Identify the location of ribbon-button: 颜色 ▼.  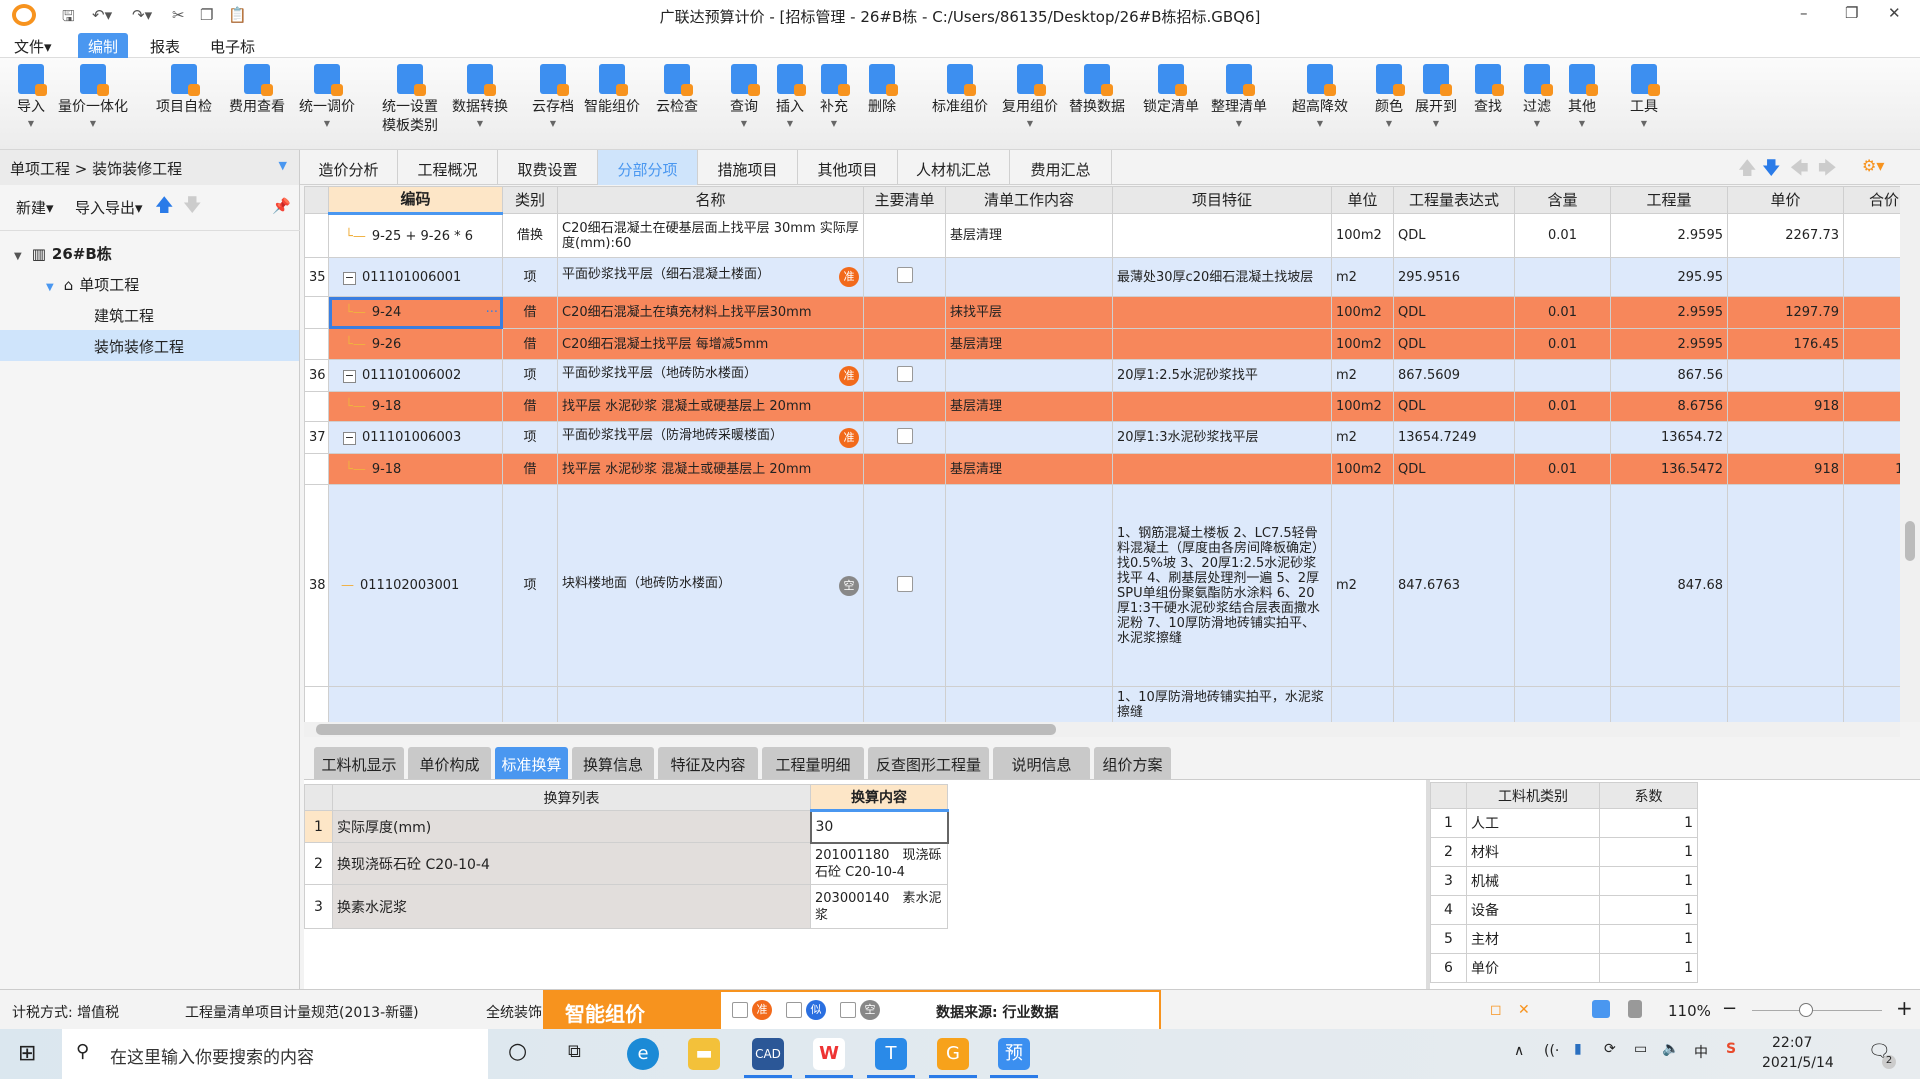
(1390, 96).